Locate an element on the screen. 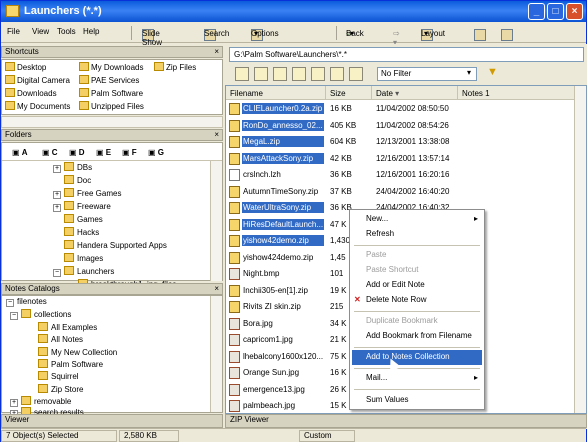 The image size is (587, 442). menu-item-paste-shortcut: Paste Shortcut is located at coordinates (417, 270).